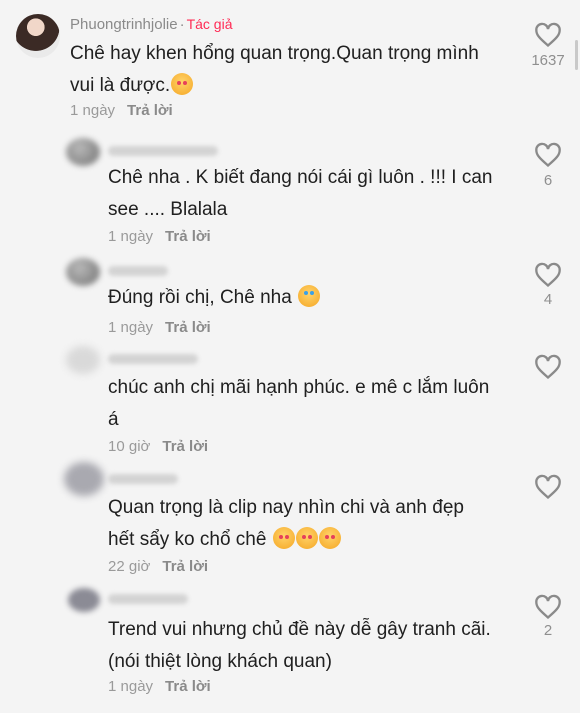 Image resolution: width=580 pixels, height=713 pixels. I want to click on comment-time: 22 giờ, so click(129, 566).